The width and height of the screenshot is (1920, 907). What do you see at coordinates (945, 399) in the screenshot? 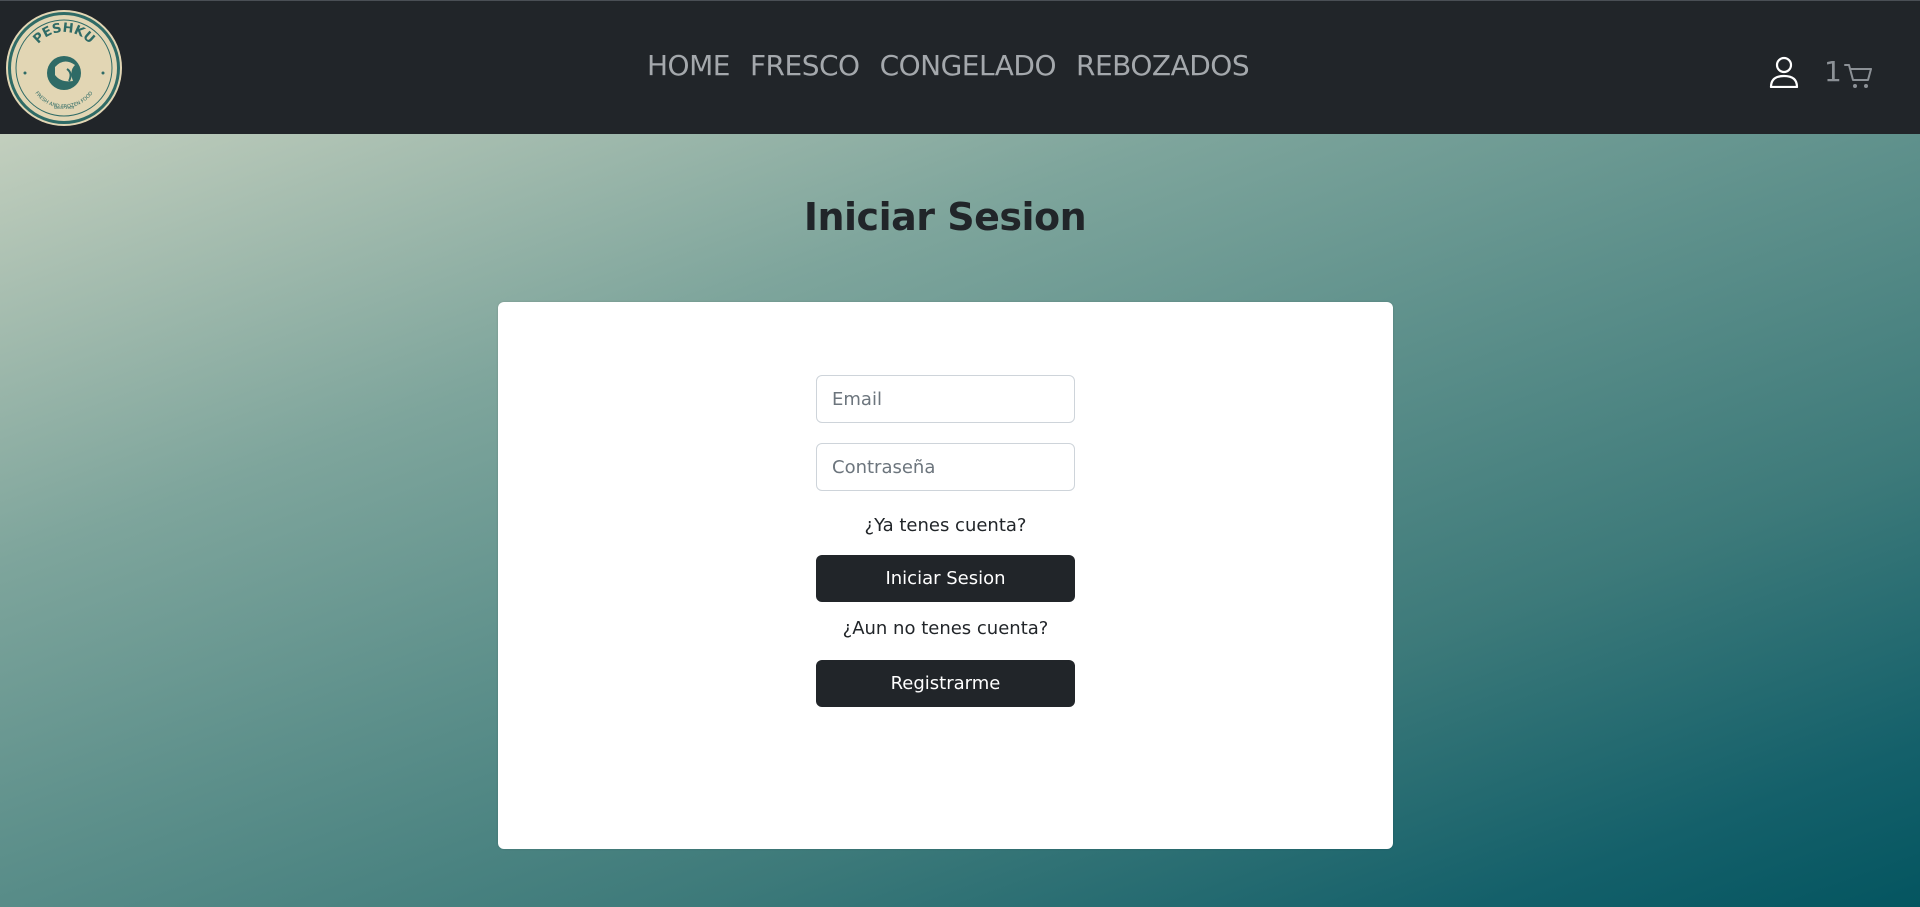
I see `email-input` at bounding box center [945, 399].